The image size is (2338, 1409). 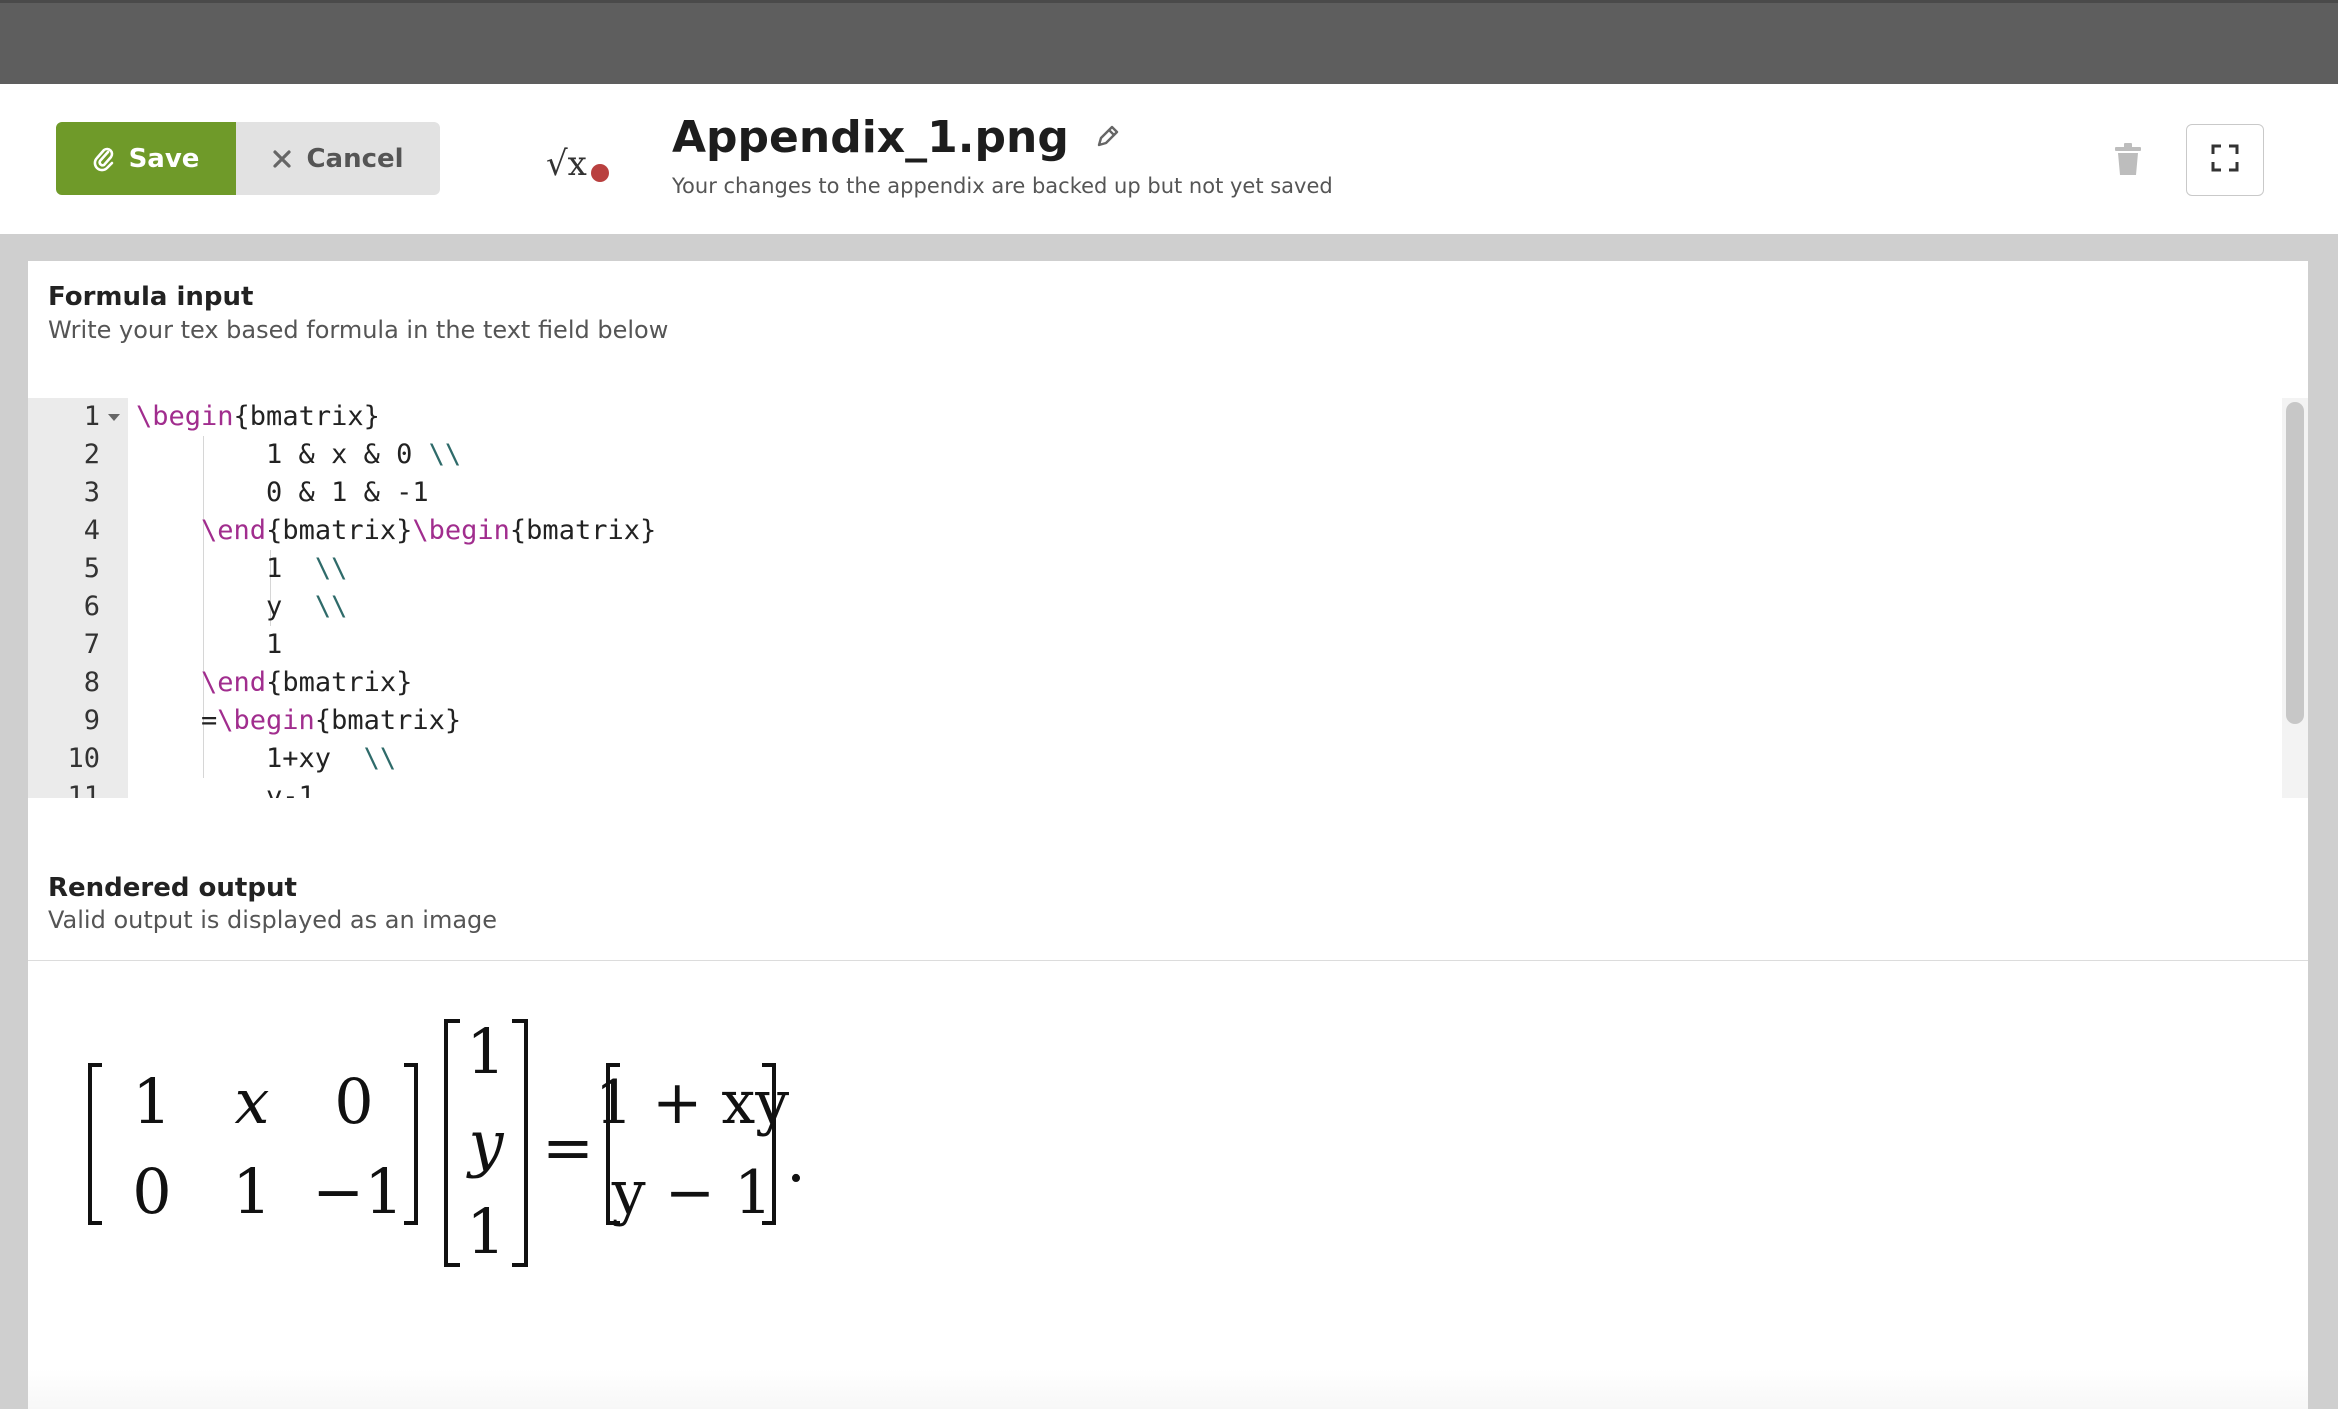 What do you see at coordinates (568, 1147) in the screenshot?
I see `equals-sign: =` at bounding box center [568, 1147].